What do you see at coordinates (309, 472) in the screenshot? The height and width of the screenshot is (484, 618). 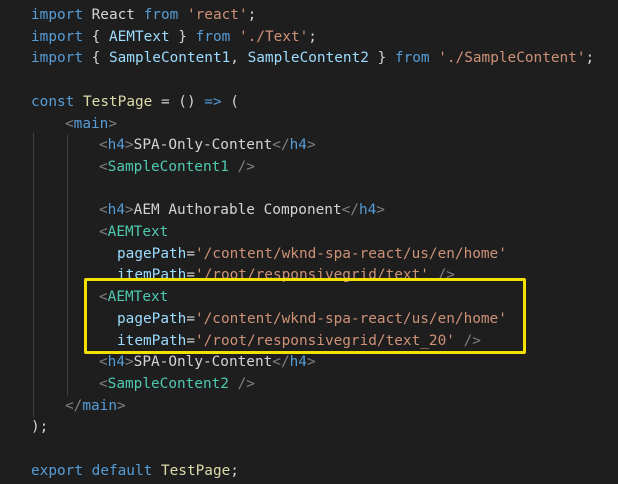 I see `code-line: export default TestPage;` at bounding box center [309, 472].